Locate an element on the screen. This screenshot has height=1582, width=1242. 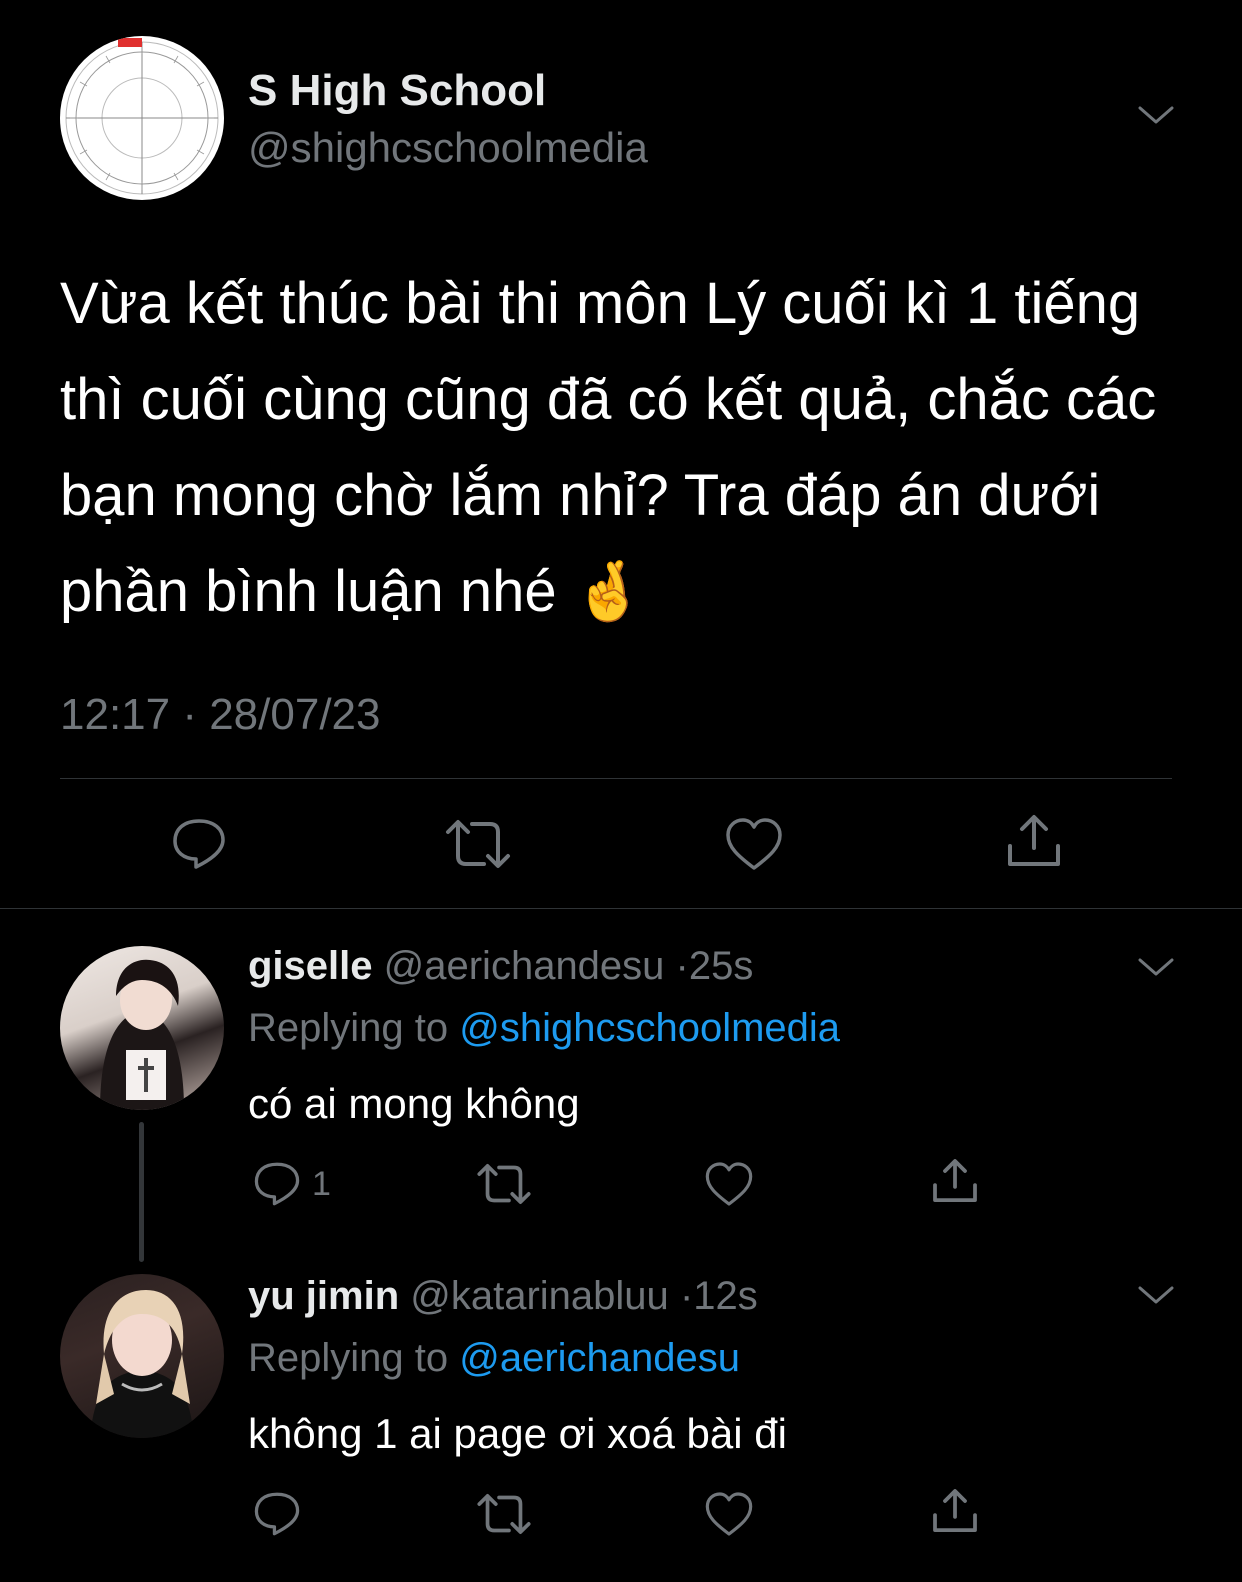
reply-text: có ai mong không is located at coordinates (414, 1103).